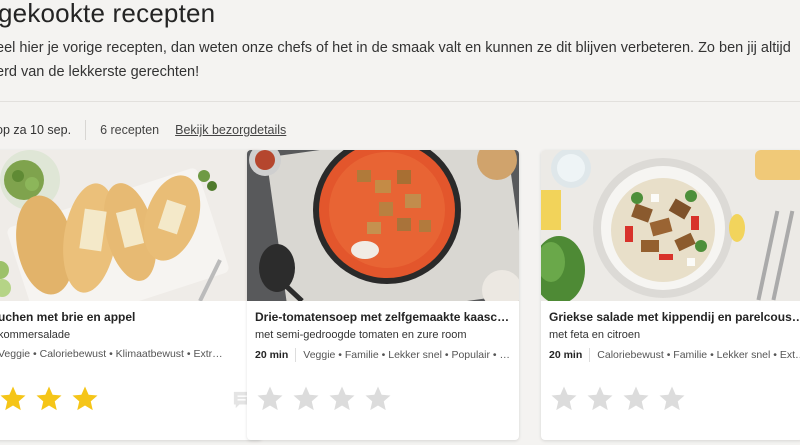  Describe the element at coordinates (128, 317) in the screenshot. I see `recipe-title: uchen met brie en appel` at that location.